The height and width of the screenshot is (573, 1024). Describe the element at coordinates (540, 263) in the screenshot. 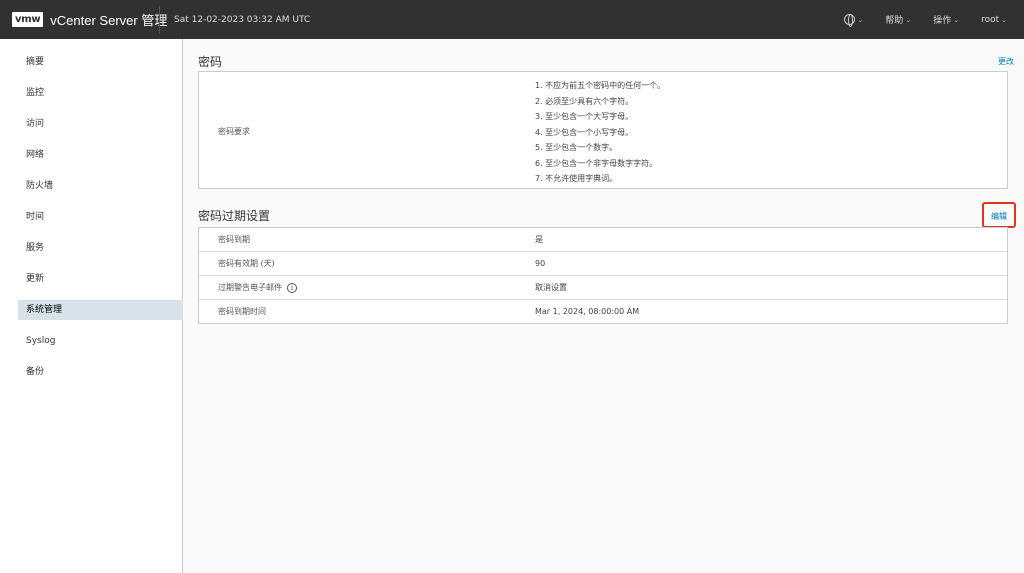

I see `expiration-value: 90` at that location.